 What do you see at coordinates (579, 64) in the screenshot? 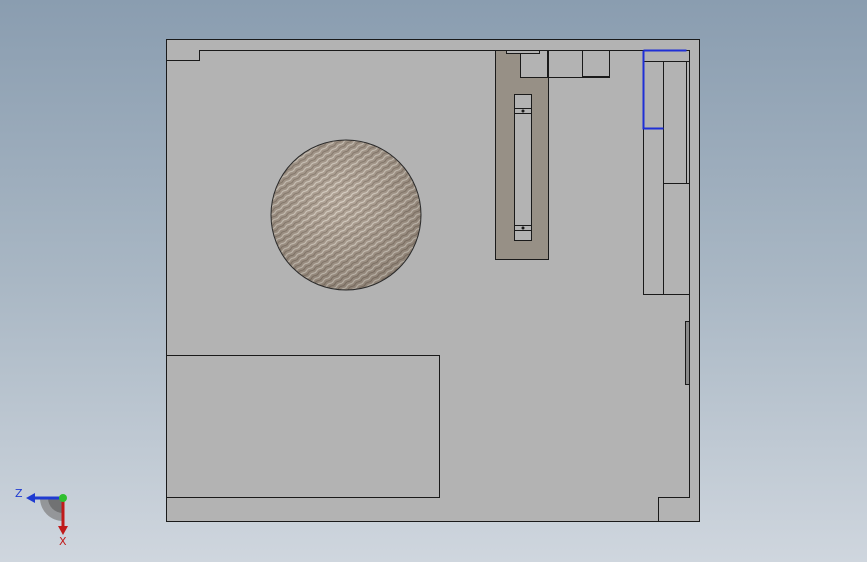
I see `top-connector` at bounding box center [579, 64].